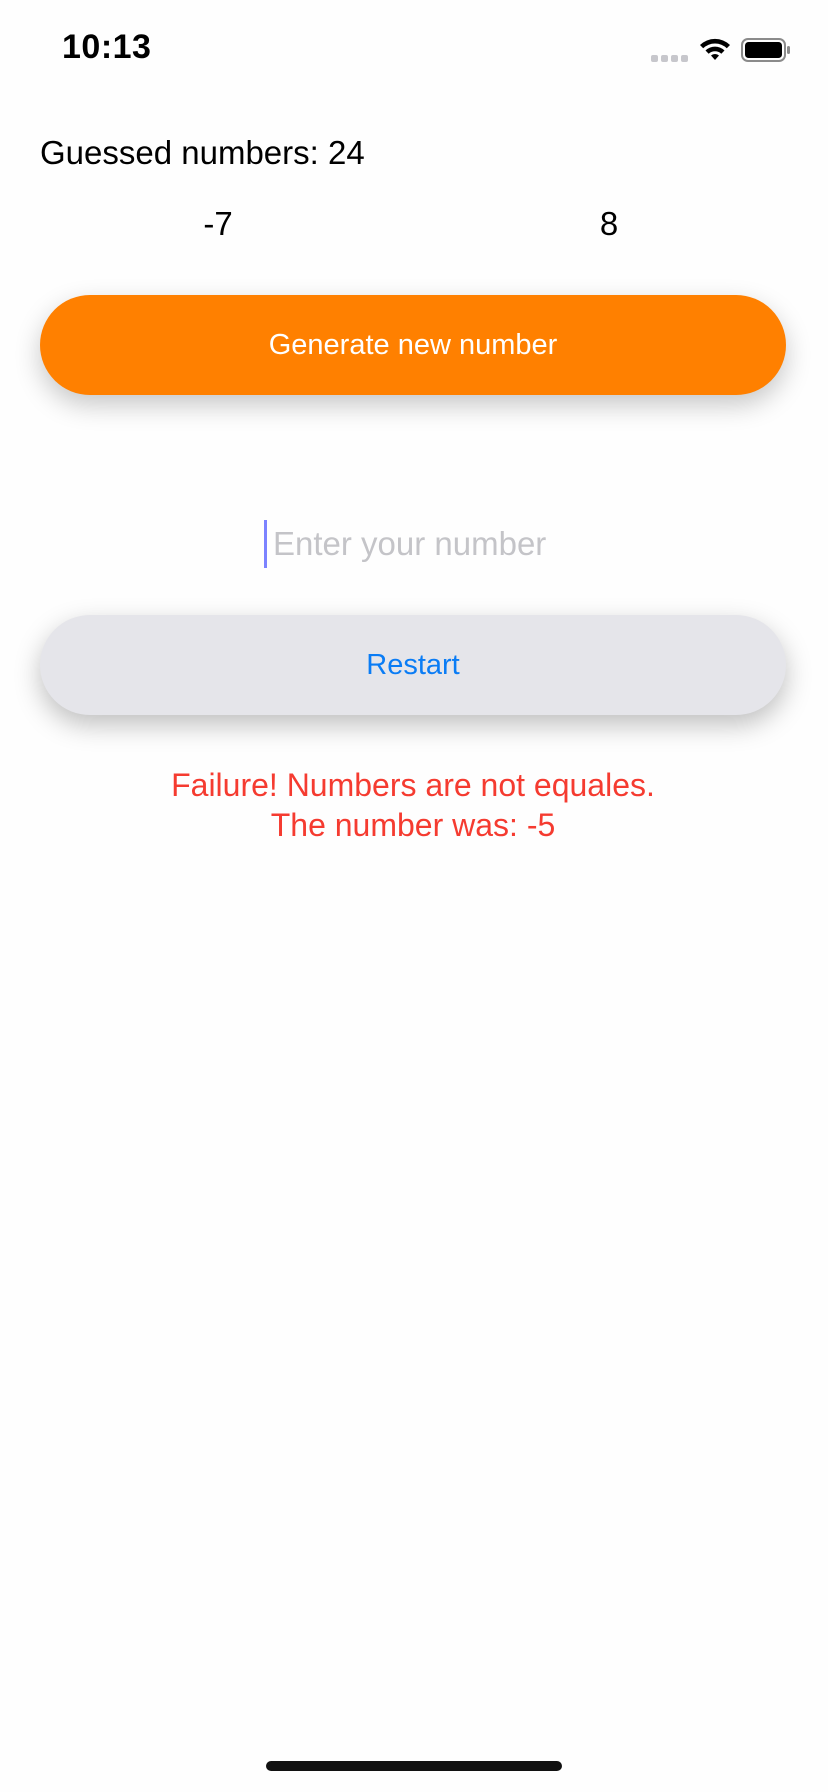 The width and height of the screenshot is (828, 1792). I want to click on battery-icon, so click(765, 50).